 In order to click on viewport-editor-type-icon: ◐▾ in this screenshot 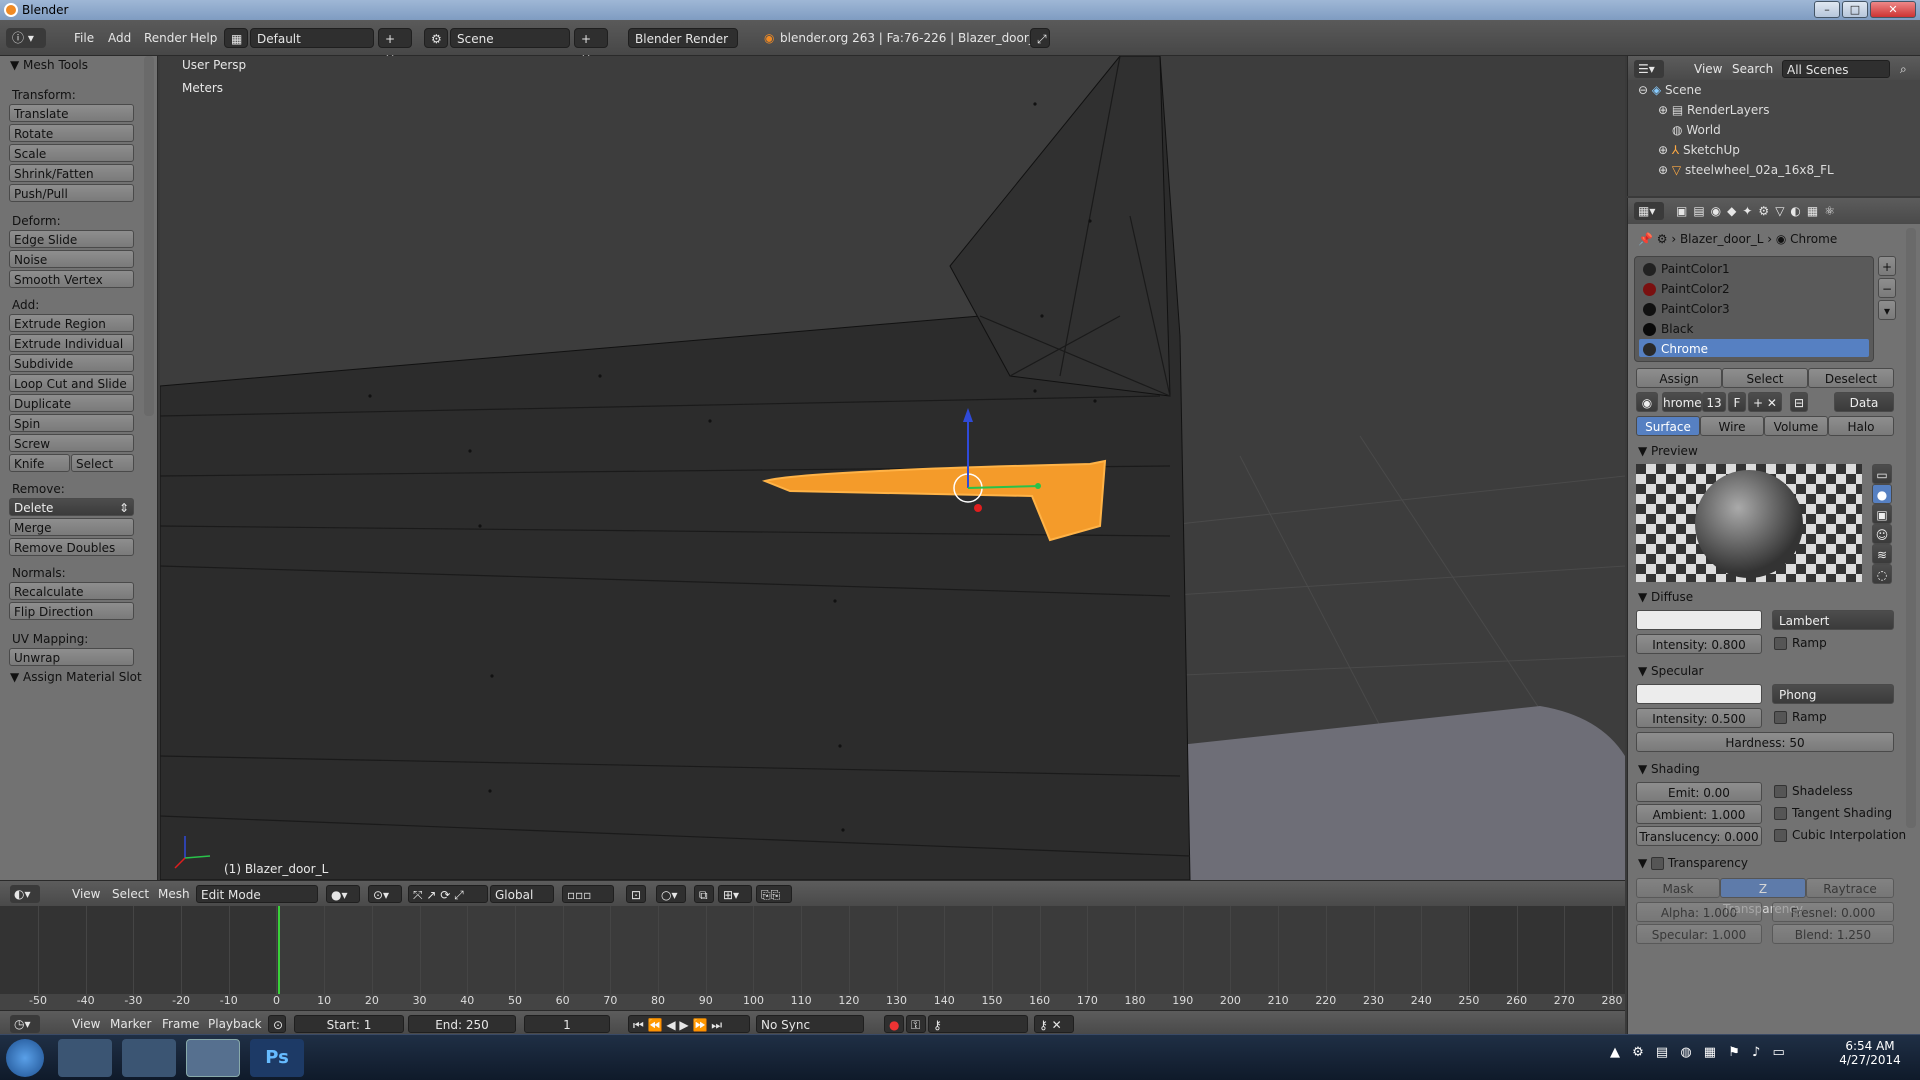, I will do `click(25, 894)`.